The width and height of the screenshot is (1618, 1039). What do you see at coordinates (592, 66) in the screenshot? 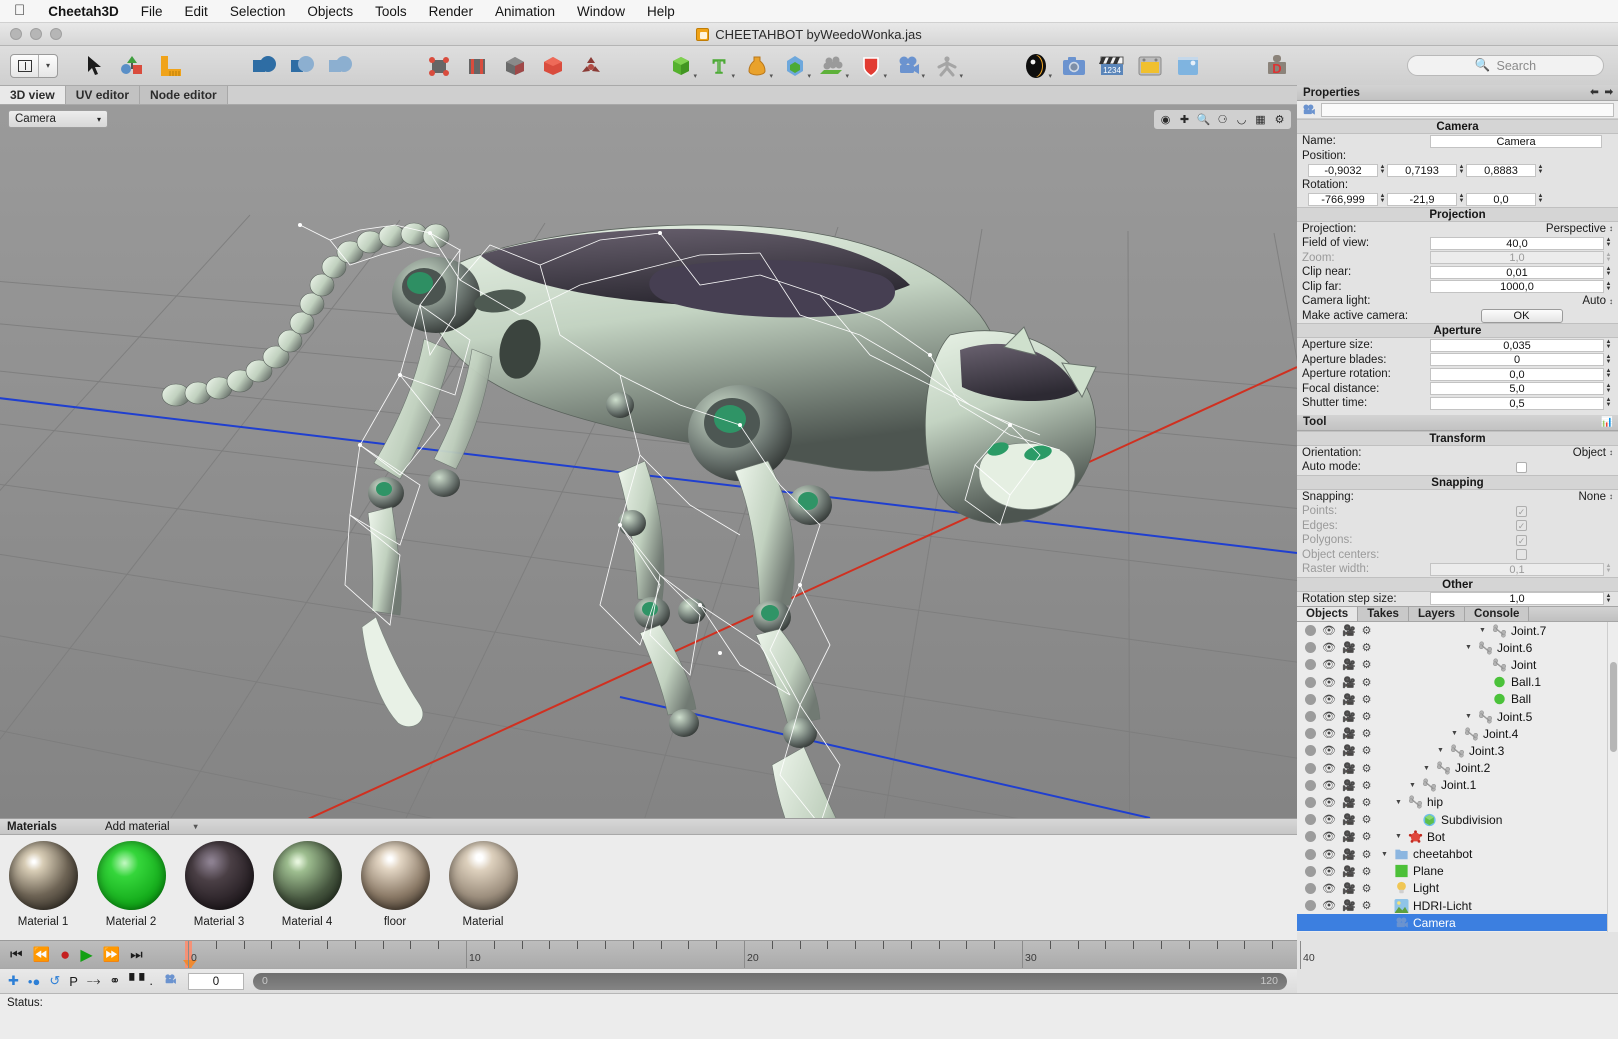
I see `axis-mode-button` at bounding box center [592, 66].